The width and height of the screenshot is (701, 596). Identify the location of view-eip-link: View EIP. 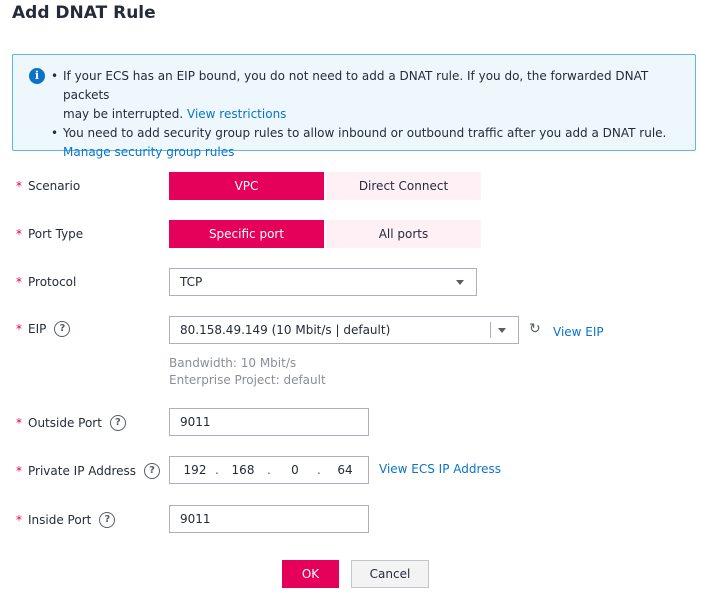
(578, 332).